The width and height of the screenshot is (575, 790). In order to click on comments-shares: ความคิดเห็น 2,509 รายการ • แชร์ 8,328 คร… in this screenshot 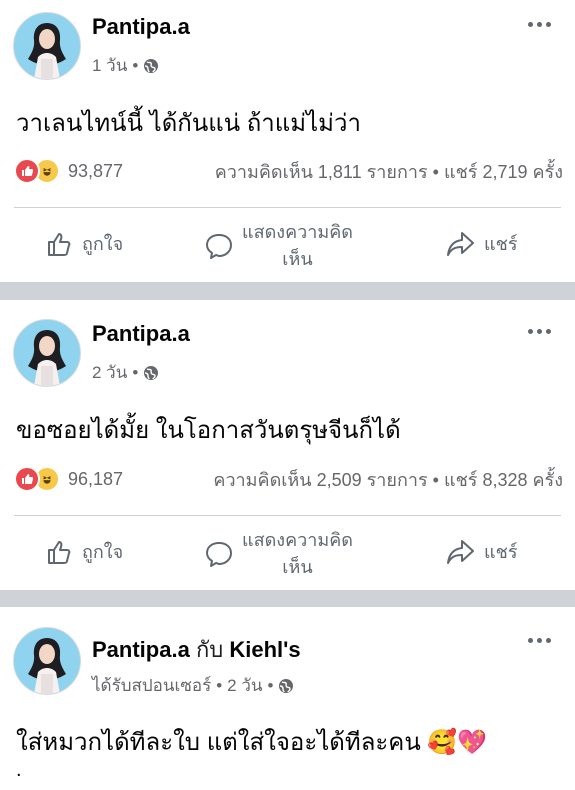, I will do `click(388, 479)`.